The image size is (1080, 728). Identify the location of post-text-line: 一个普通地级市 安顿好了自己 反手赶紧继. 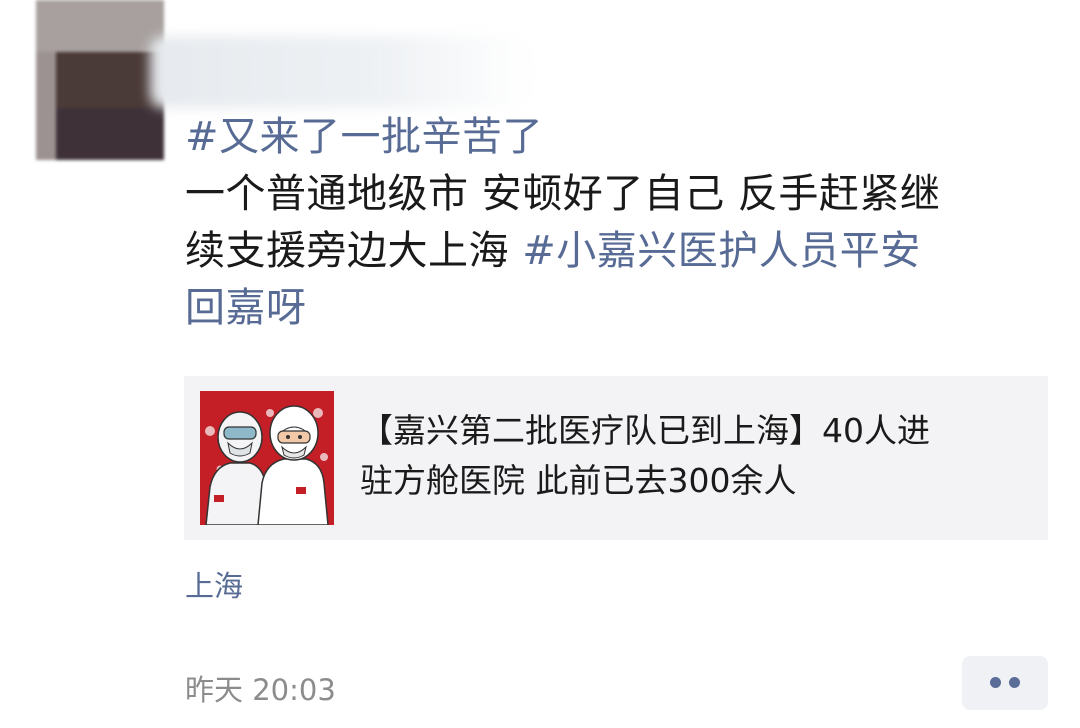
(563, 194).